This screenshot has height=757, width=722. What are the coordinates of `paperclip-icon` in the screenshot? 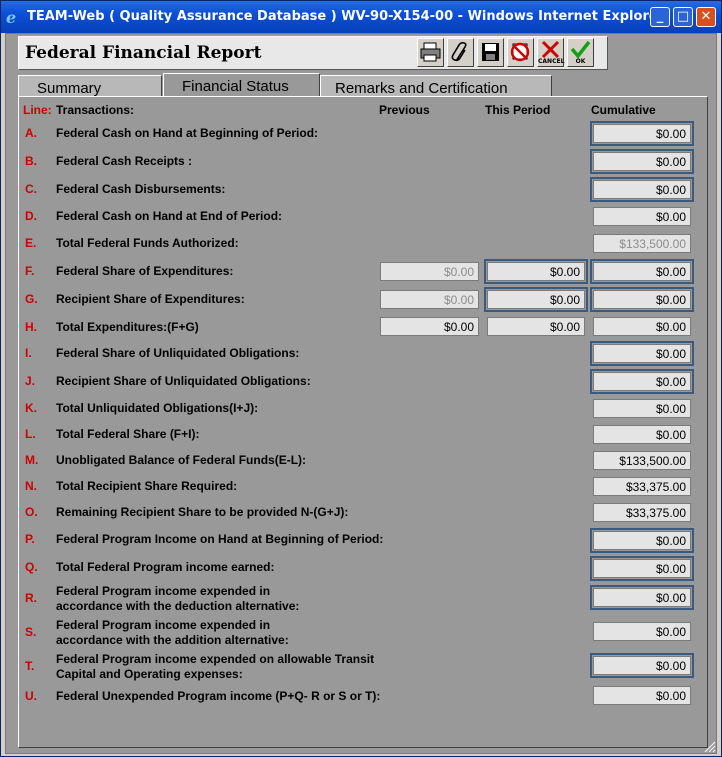 It's located at (459, 51).